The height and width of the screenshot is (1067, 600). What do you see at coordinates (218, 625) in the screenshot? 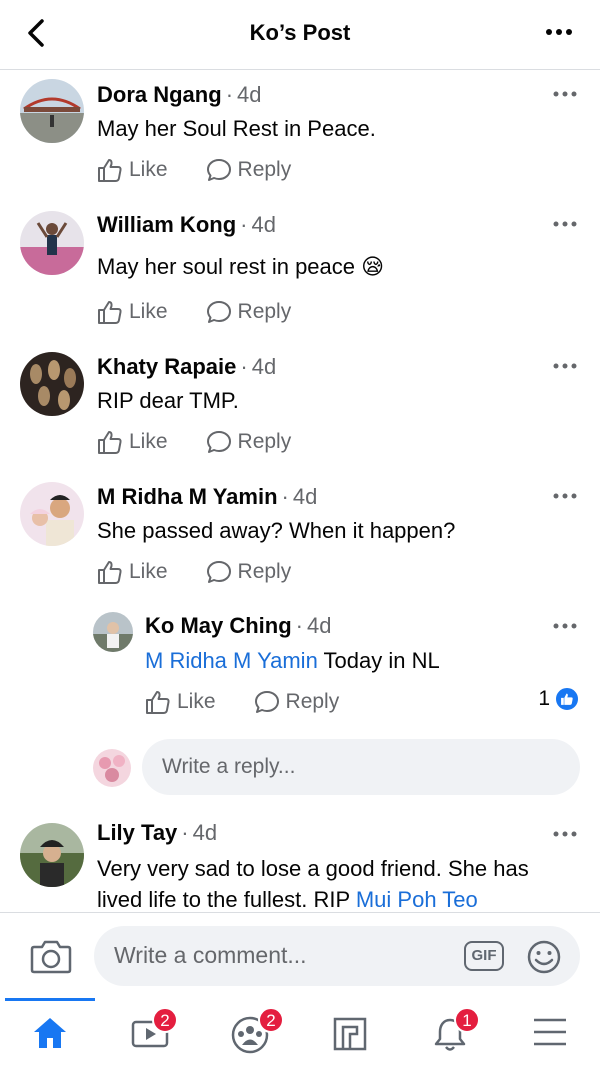
I see `reply-author: Ko May Ching` at bounding box center [218, 625].